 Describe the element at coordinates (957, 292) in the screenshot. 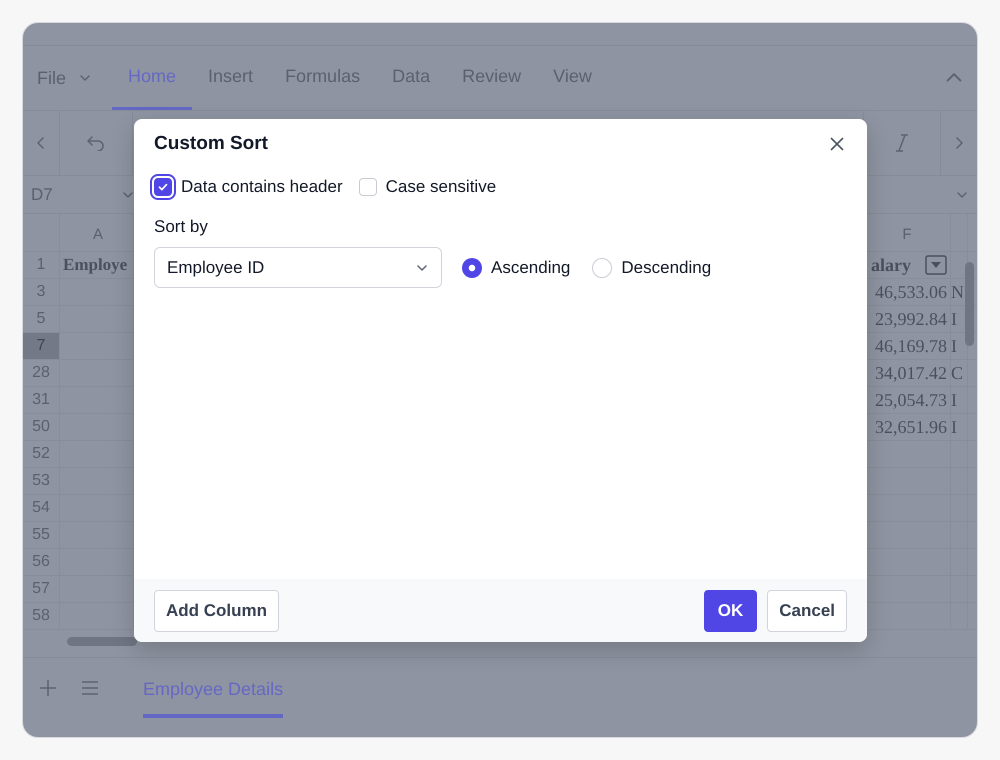

I see `table-cell: N` at that location.